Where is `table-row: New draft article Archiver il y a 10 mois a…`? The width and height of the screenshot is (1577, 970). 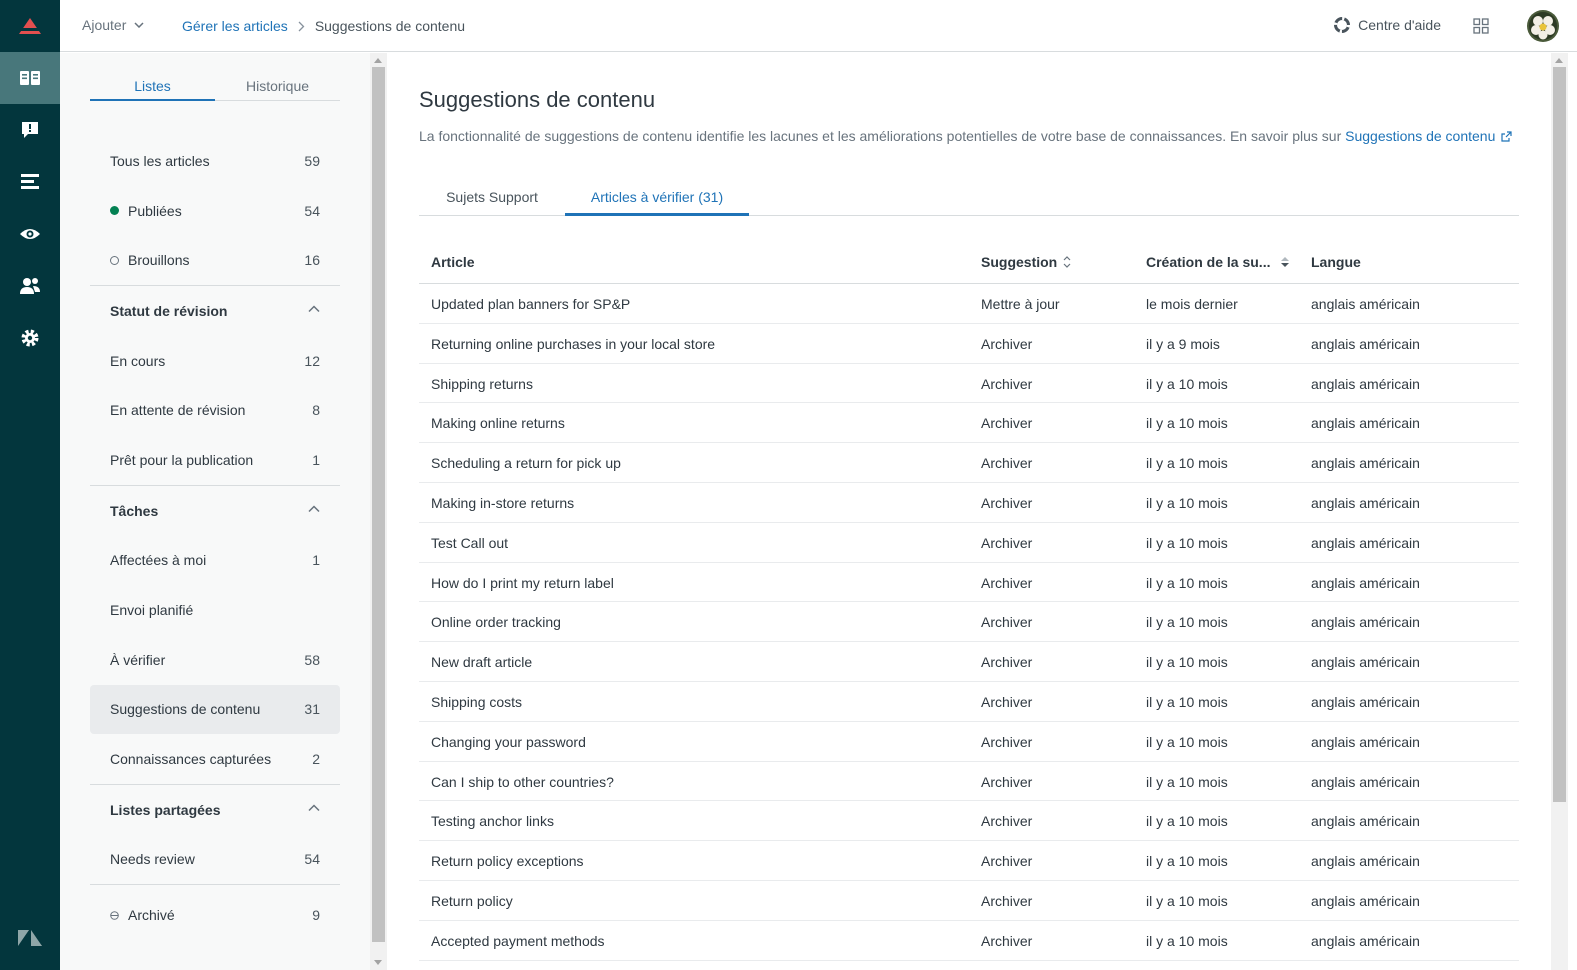
table-row: New draft article Archiver il y a 10 mois a… is located at coordinates (969, 662).